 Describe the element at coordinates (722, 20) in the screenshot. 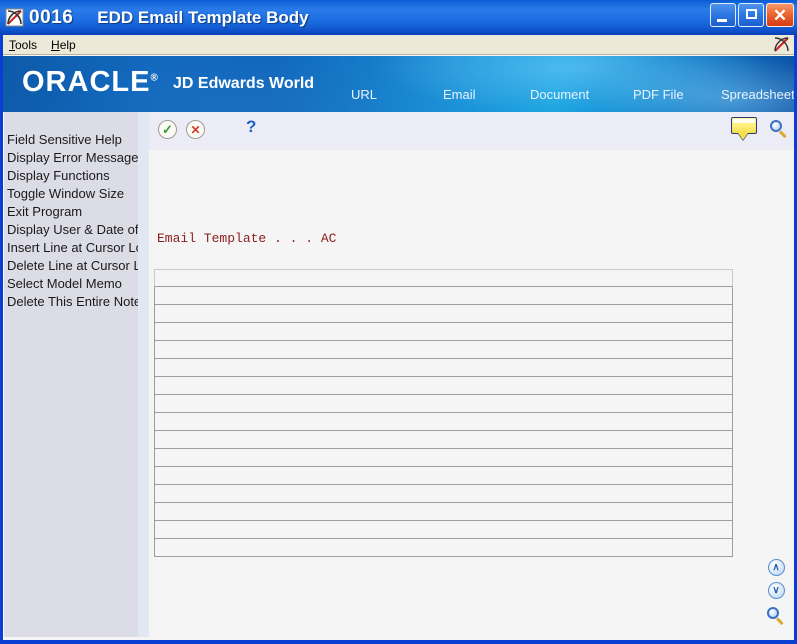

I see `minimize-icon` at that location.